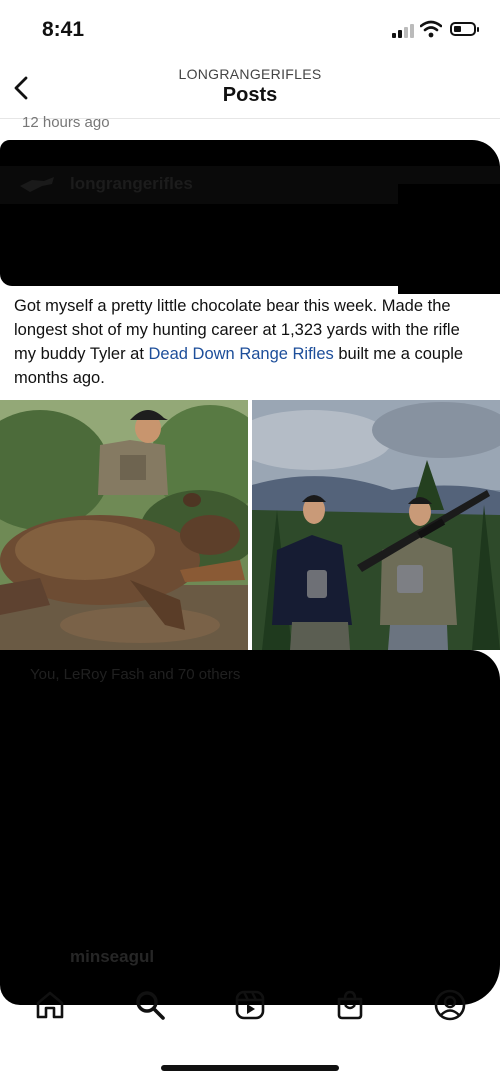  I want to click on likes-summary: You, LeRoy Fash and 70 others, so click(135, 674).